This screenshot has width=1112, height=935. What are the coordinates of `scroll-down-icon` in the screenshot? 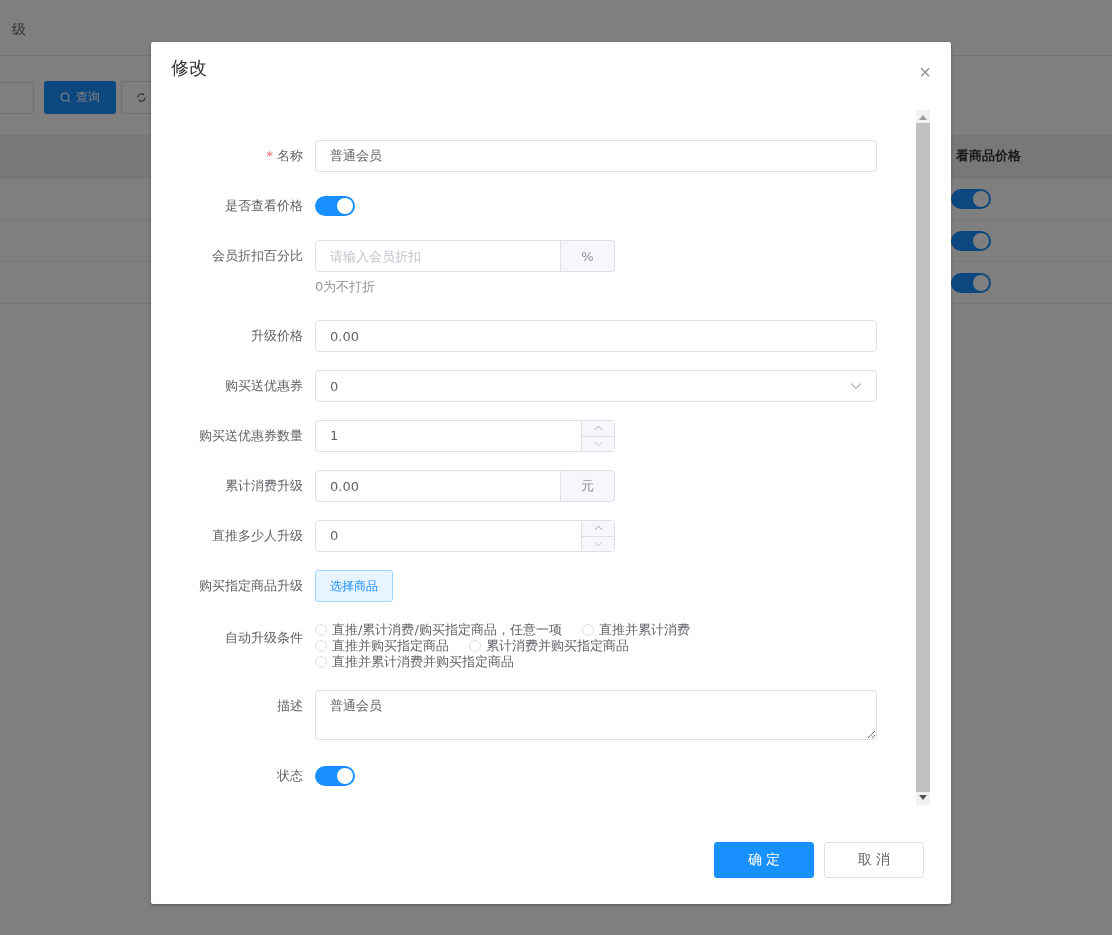 It's located at (923, 797).